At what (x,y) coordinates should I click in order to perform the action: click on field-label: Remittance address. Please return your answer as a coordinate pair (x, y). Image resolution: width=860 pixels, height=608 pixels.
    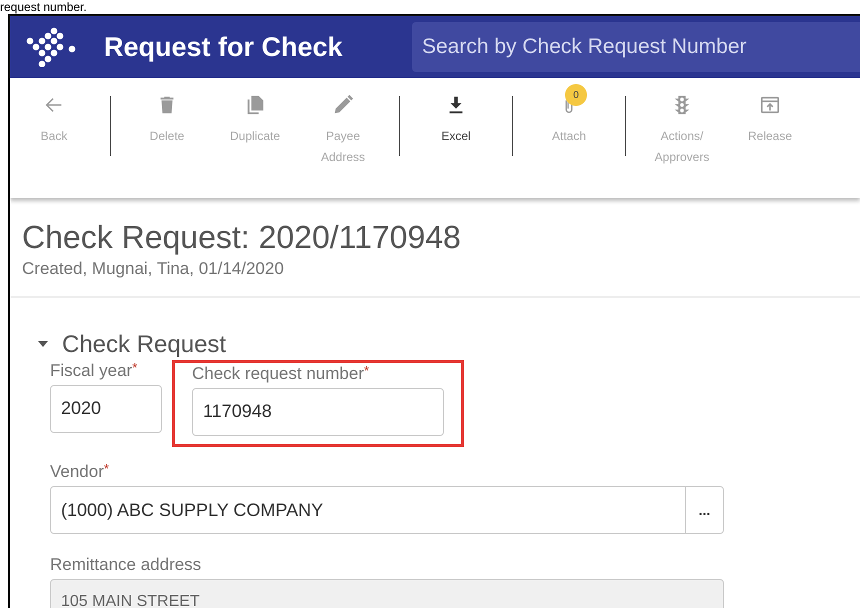
    Looking at the image, I should click on (126, 565).